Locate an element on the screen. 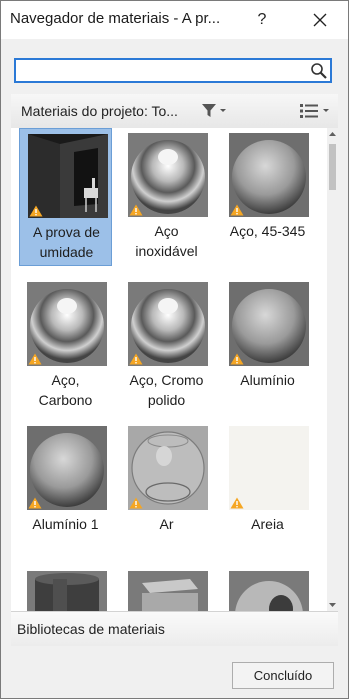 This screenshot has width=349, height=699. material-name-line1: Ar is located at coordinates (166, 524).